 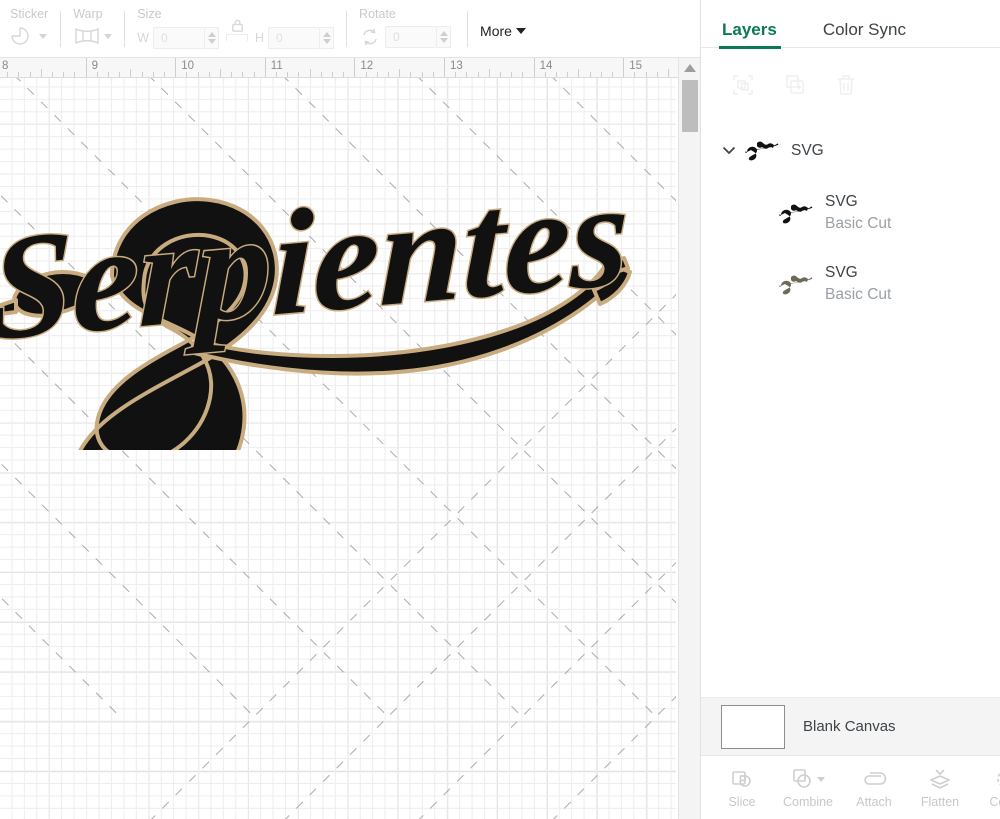 I want to click on more-button: More, so click(x=503, y=32).